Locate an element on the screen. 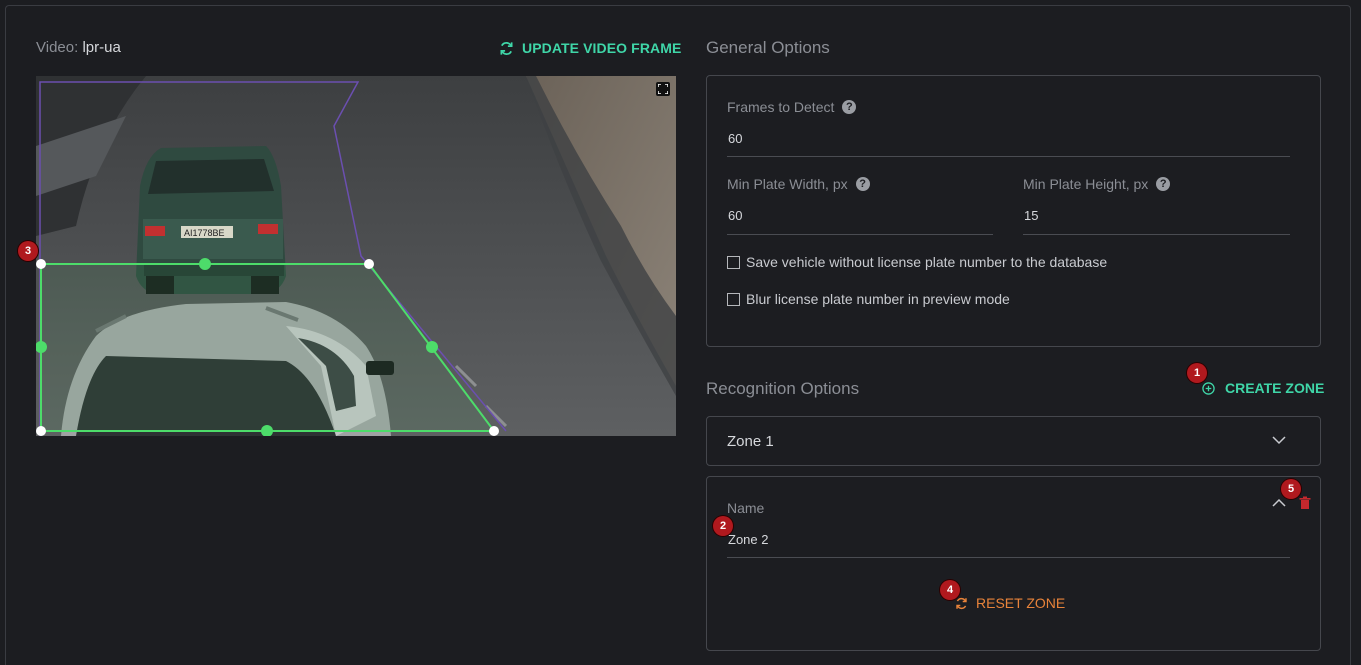  badge-3: 3 is located at coordinates (28, 251).